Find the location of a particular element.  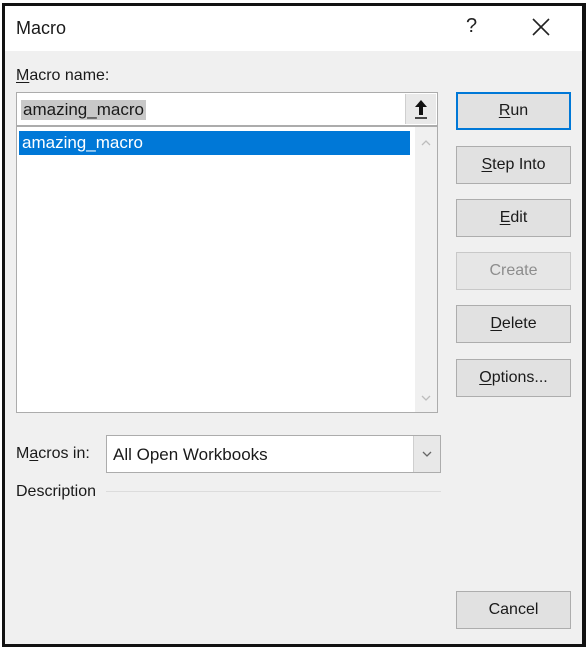

collapse-button is located at coordinates (420, 109).